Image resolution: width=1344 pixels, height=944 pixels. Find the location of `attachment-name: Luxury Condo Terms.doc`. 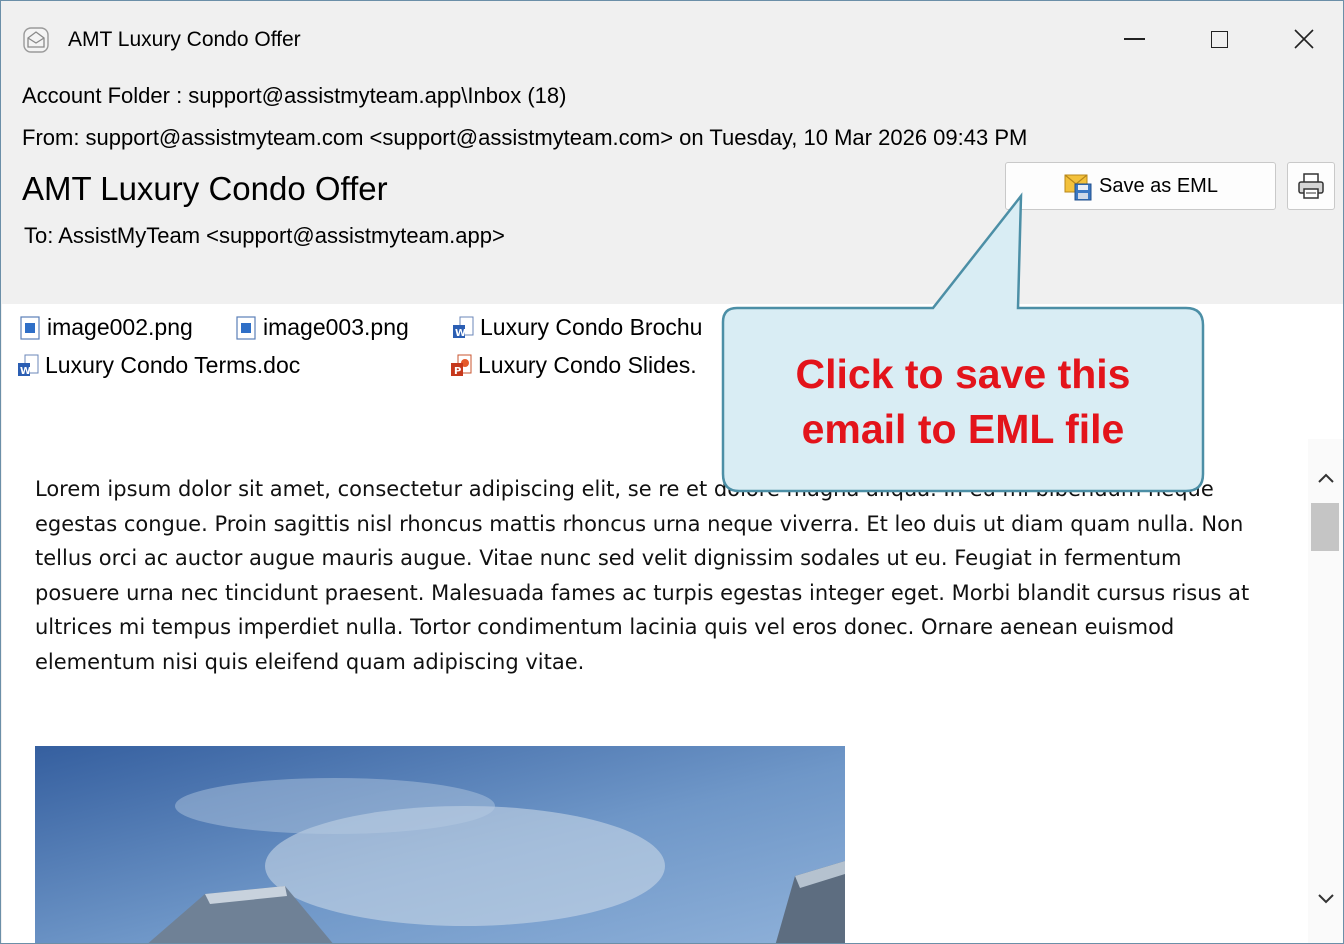

attachment-name: Luxury Condo Terms.doc is located at coordinates (173, 365).